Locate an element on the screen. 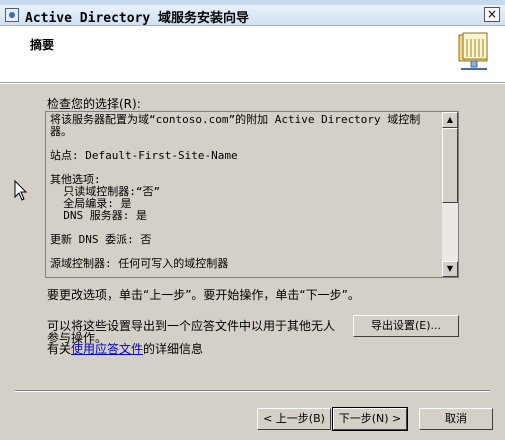  more-info-text: 有关使用应答文件的详细信息 is located at coordinates (125, 348).